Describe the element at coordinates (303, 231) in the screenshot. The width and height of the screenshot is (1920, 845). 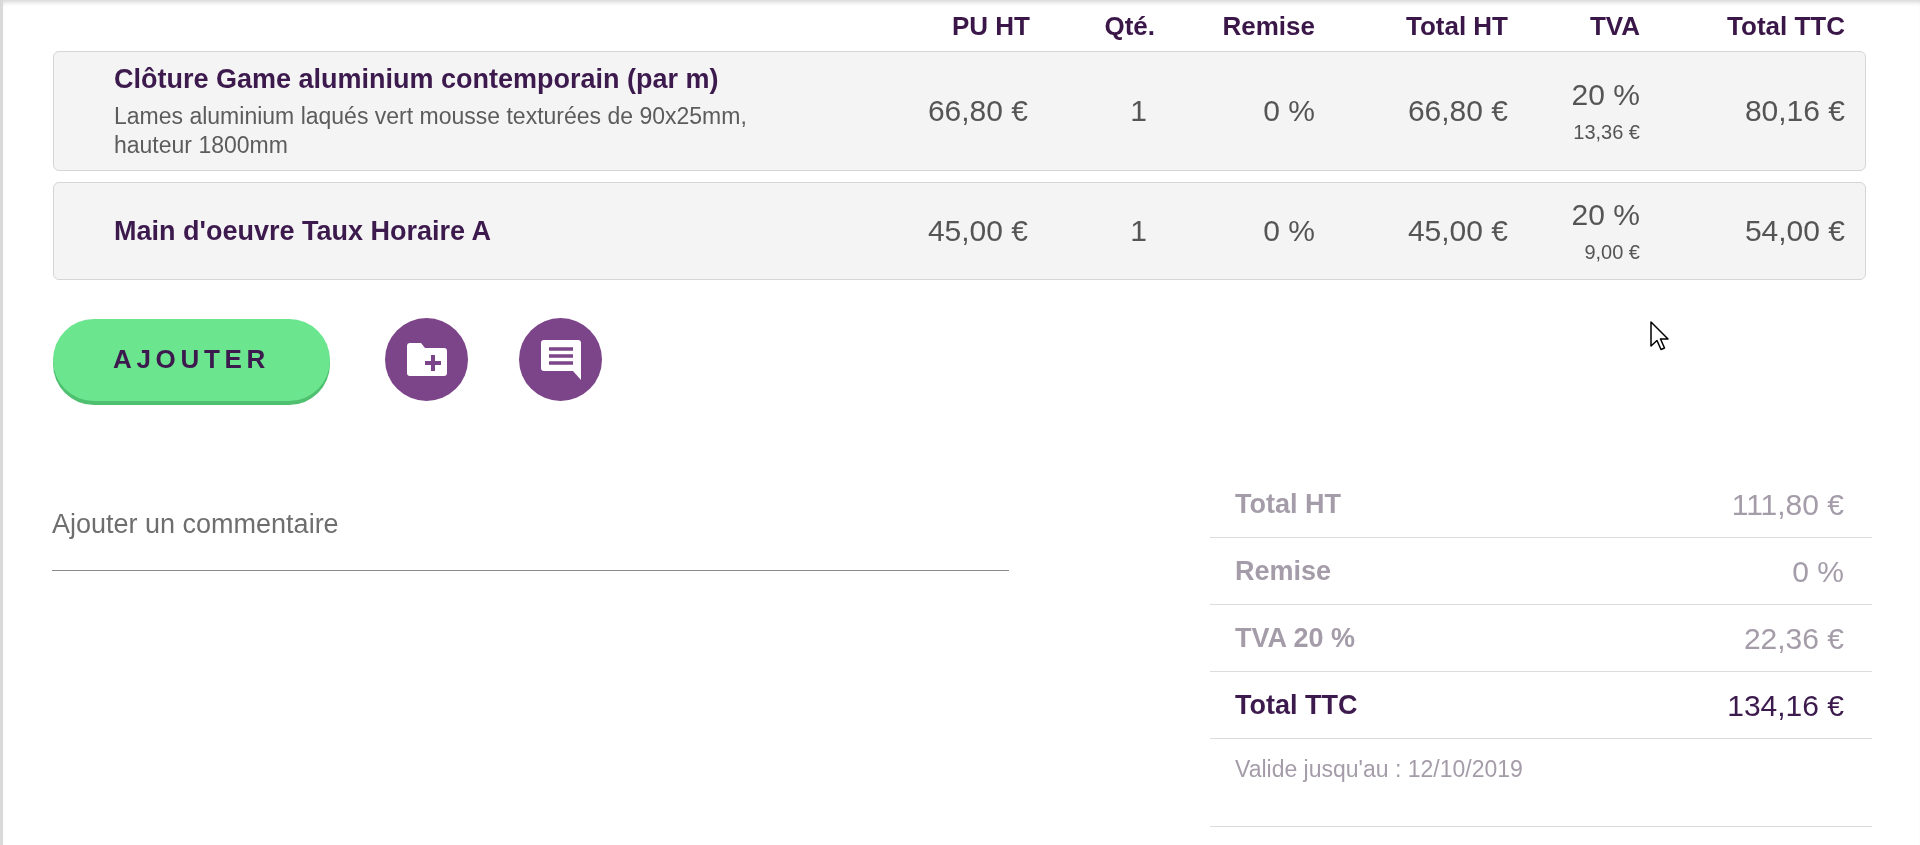
I see `item-title: Main d'oeuvre Taux Horaire A` at that location.